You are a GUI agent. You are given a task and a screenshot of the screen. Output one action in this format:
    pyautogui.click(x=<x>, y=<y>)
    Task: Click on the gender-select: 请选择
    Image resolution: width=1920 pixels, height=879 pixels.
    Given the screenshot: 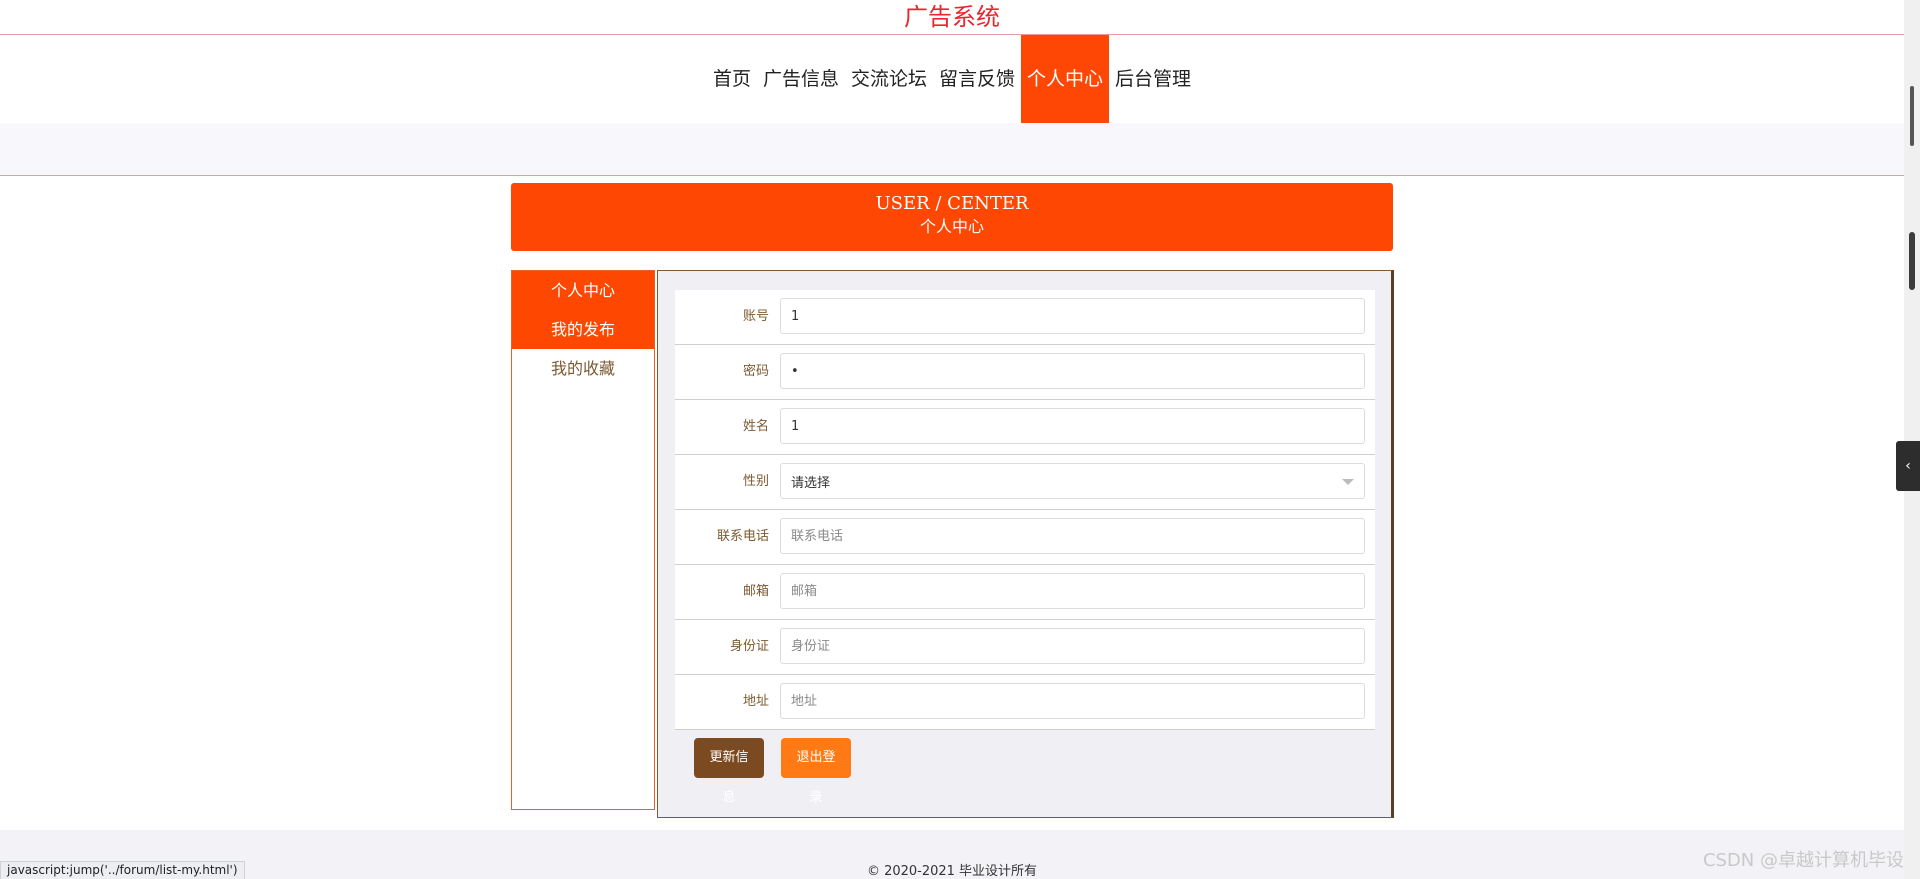 What is the action you would take?
    pyautogui.click(x=1072, y=481)
    